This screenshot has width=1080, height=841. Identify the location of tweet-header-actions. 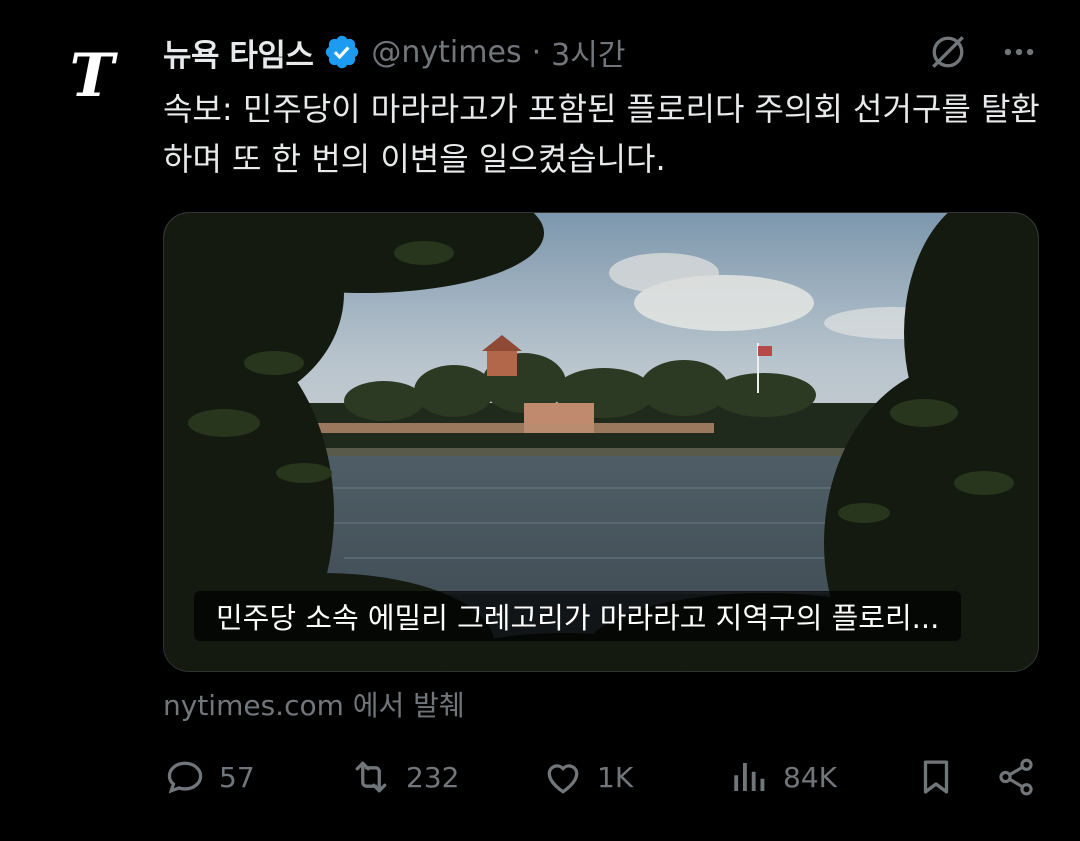
(982, 52).